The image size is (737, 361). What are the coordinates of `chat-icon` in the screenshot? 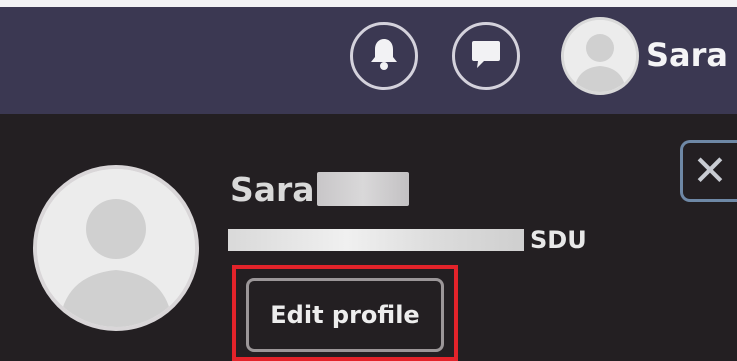 It's located at (486, 56).